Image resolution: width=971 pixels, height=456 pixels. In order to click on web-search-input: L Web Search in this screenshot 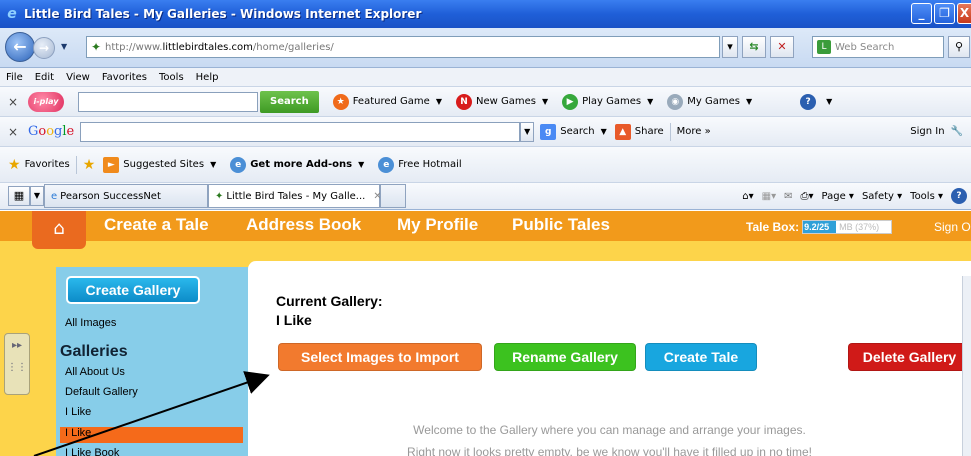, I will do `click(878, 47)`.